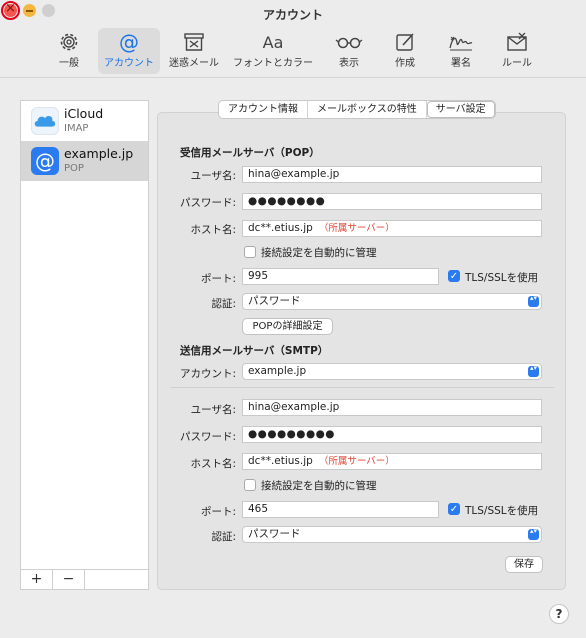 This screenshot has width=586, height=638. Describe the element at coordinates (392, 534) in the screenshot. I see `outgoing-auth-select: パスワード ▴▾` at that location.